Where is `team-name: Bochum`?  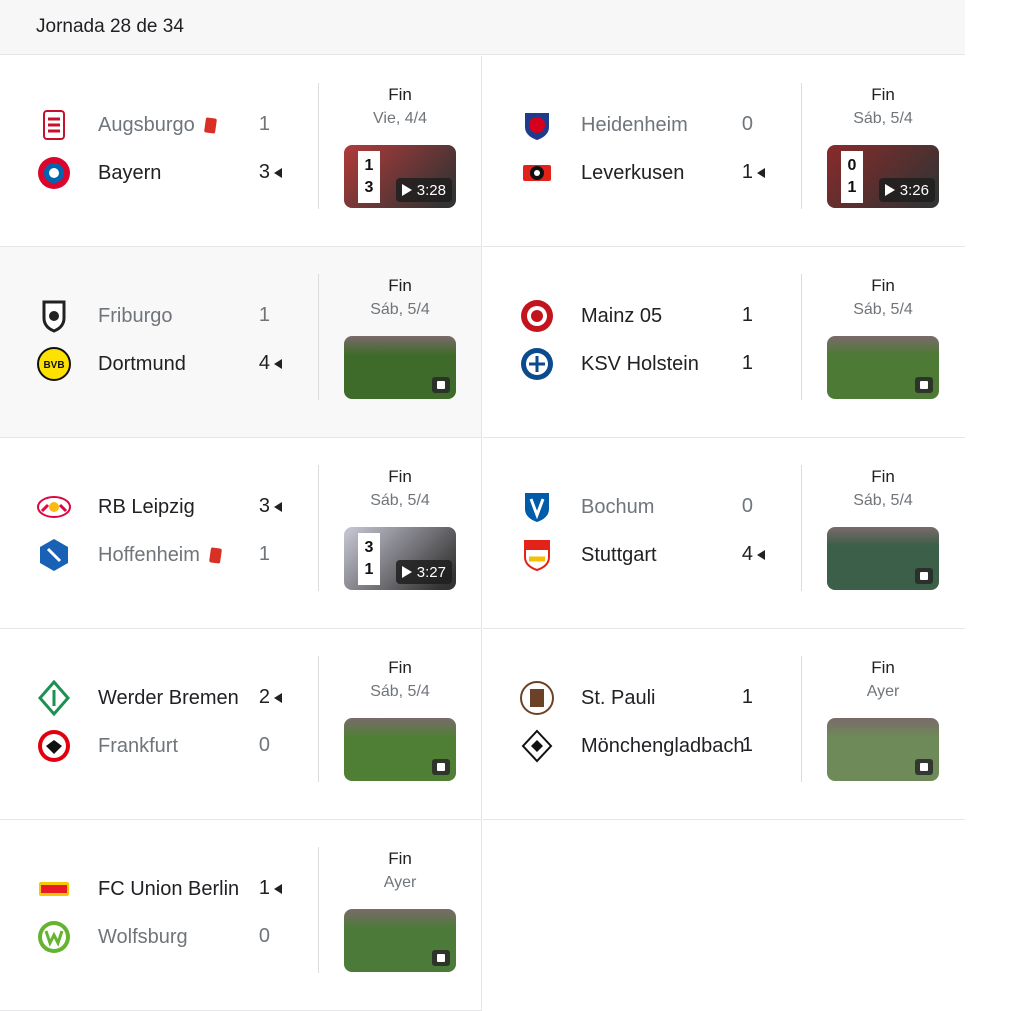
team-name: Bochum is located at coordinates (618, 506).